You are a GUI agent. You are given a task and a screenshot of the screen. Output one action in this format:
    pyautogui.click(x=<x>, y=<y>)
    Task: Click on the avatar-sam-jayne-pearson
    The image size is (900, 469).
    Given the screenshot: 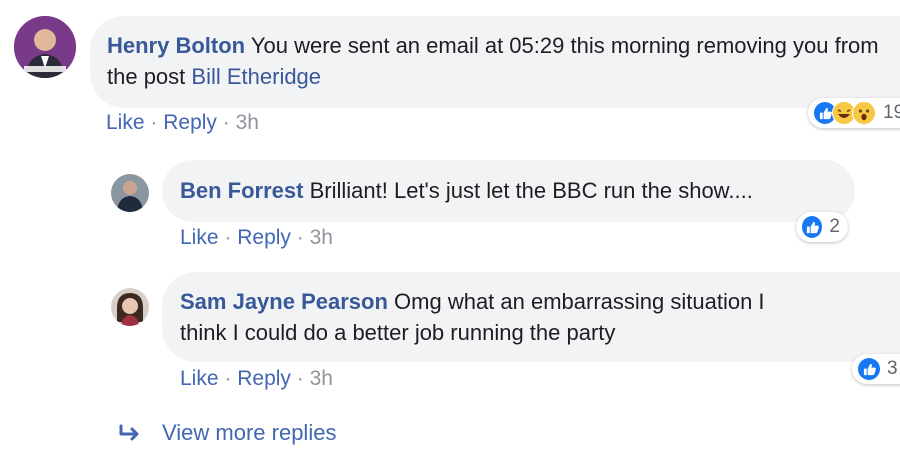 What is the action you would take?
    pyautogui.click(x=130, y=307)
    